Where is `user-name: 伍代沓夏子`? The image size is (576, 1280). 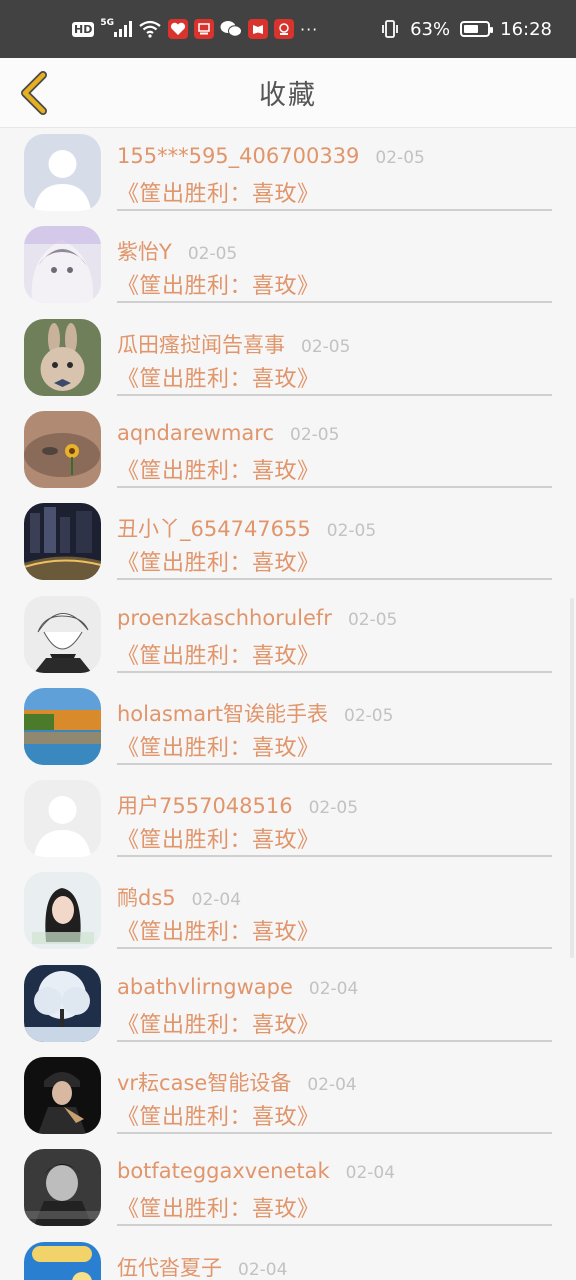
user-name: 伍代沓夏子 is located at coordinates (169, 1266).